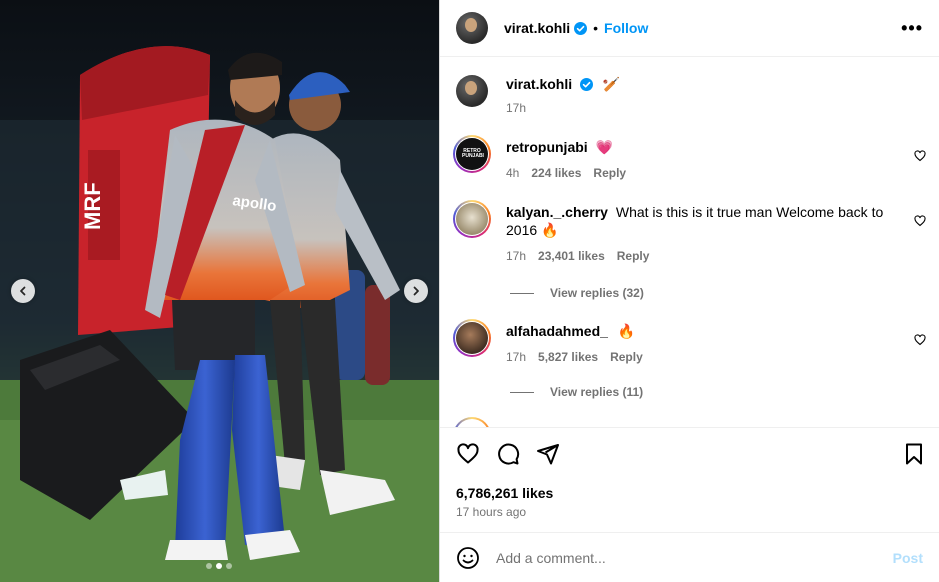  I want to click on story-ring, so click(472, 422).